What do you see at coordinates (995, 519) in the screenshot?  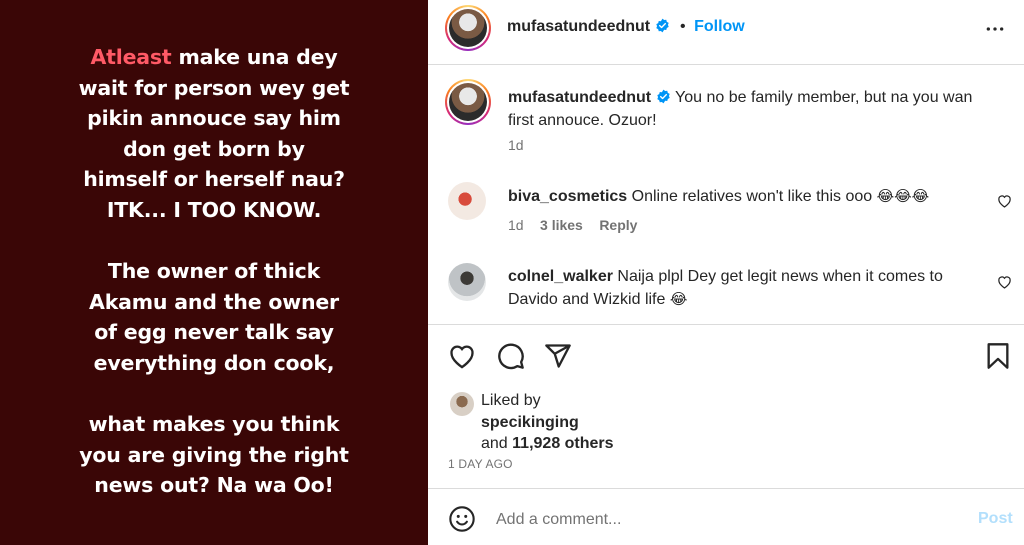 I see `post-button: Post` at bounding box center [995, 519].